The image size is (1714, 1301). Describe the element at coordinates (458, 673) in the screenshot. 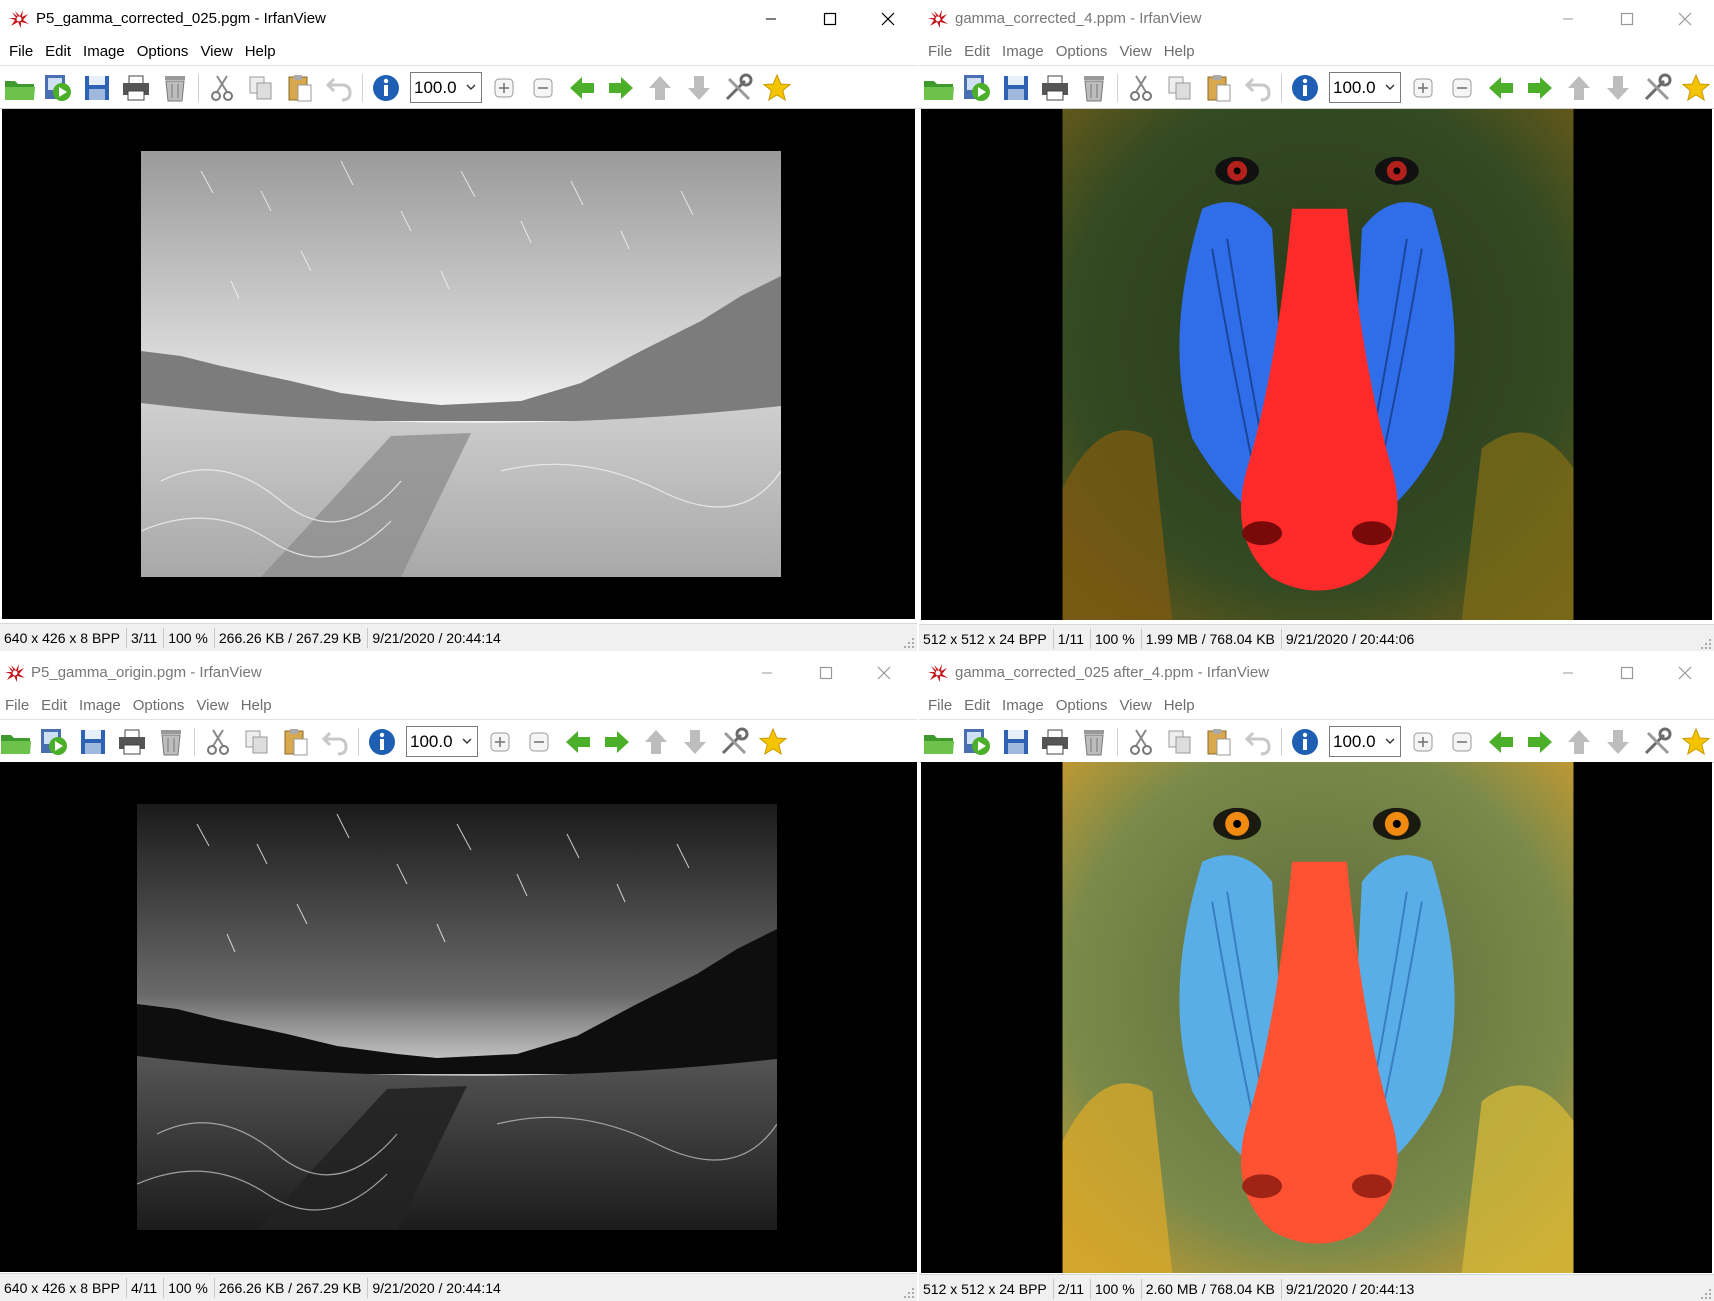

I see `title-bar: P5_gamma_origin.pgm - IrfanView` at that location.